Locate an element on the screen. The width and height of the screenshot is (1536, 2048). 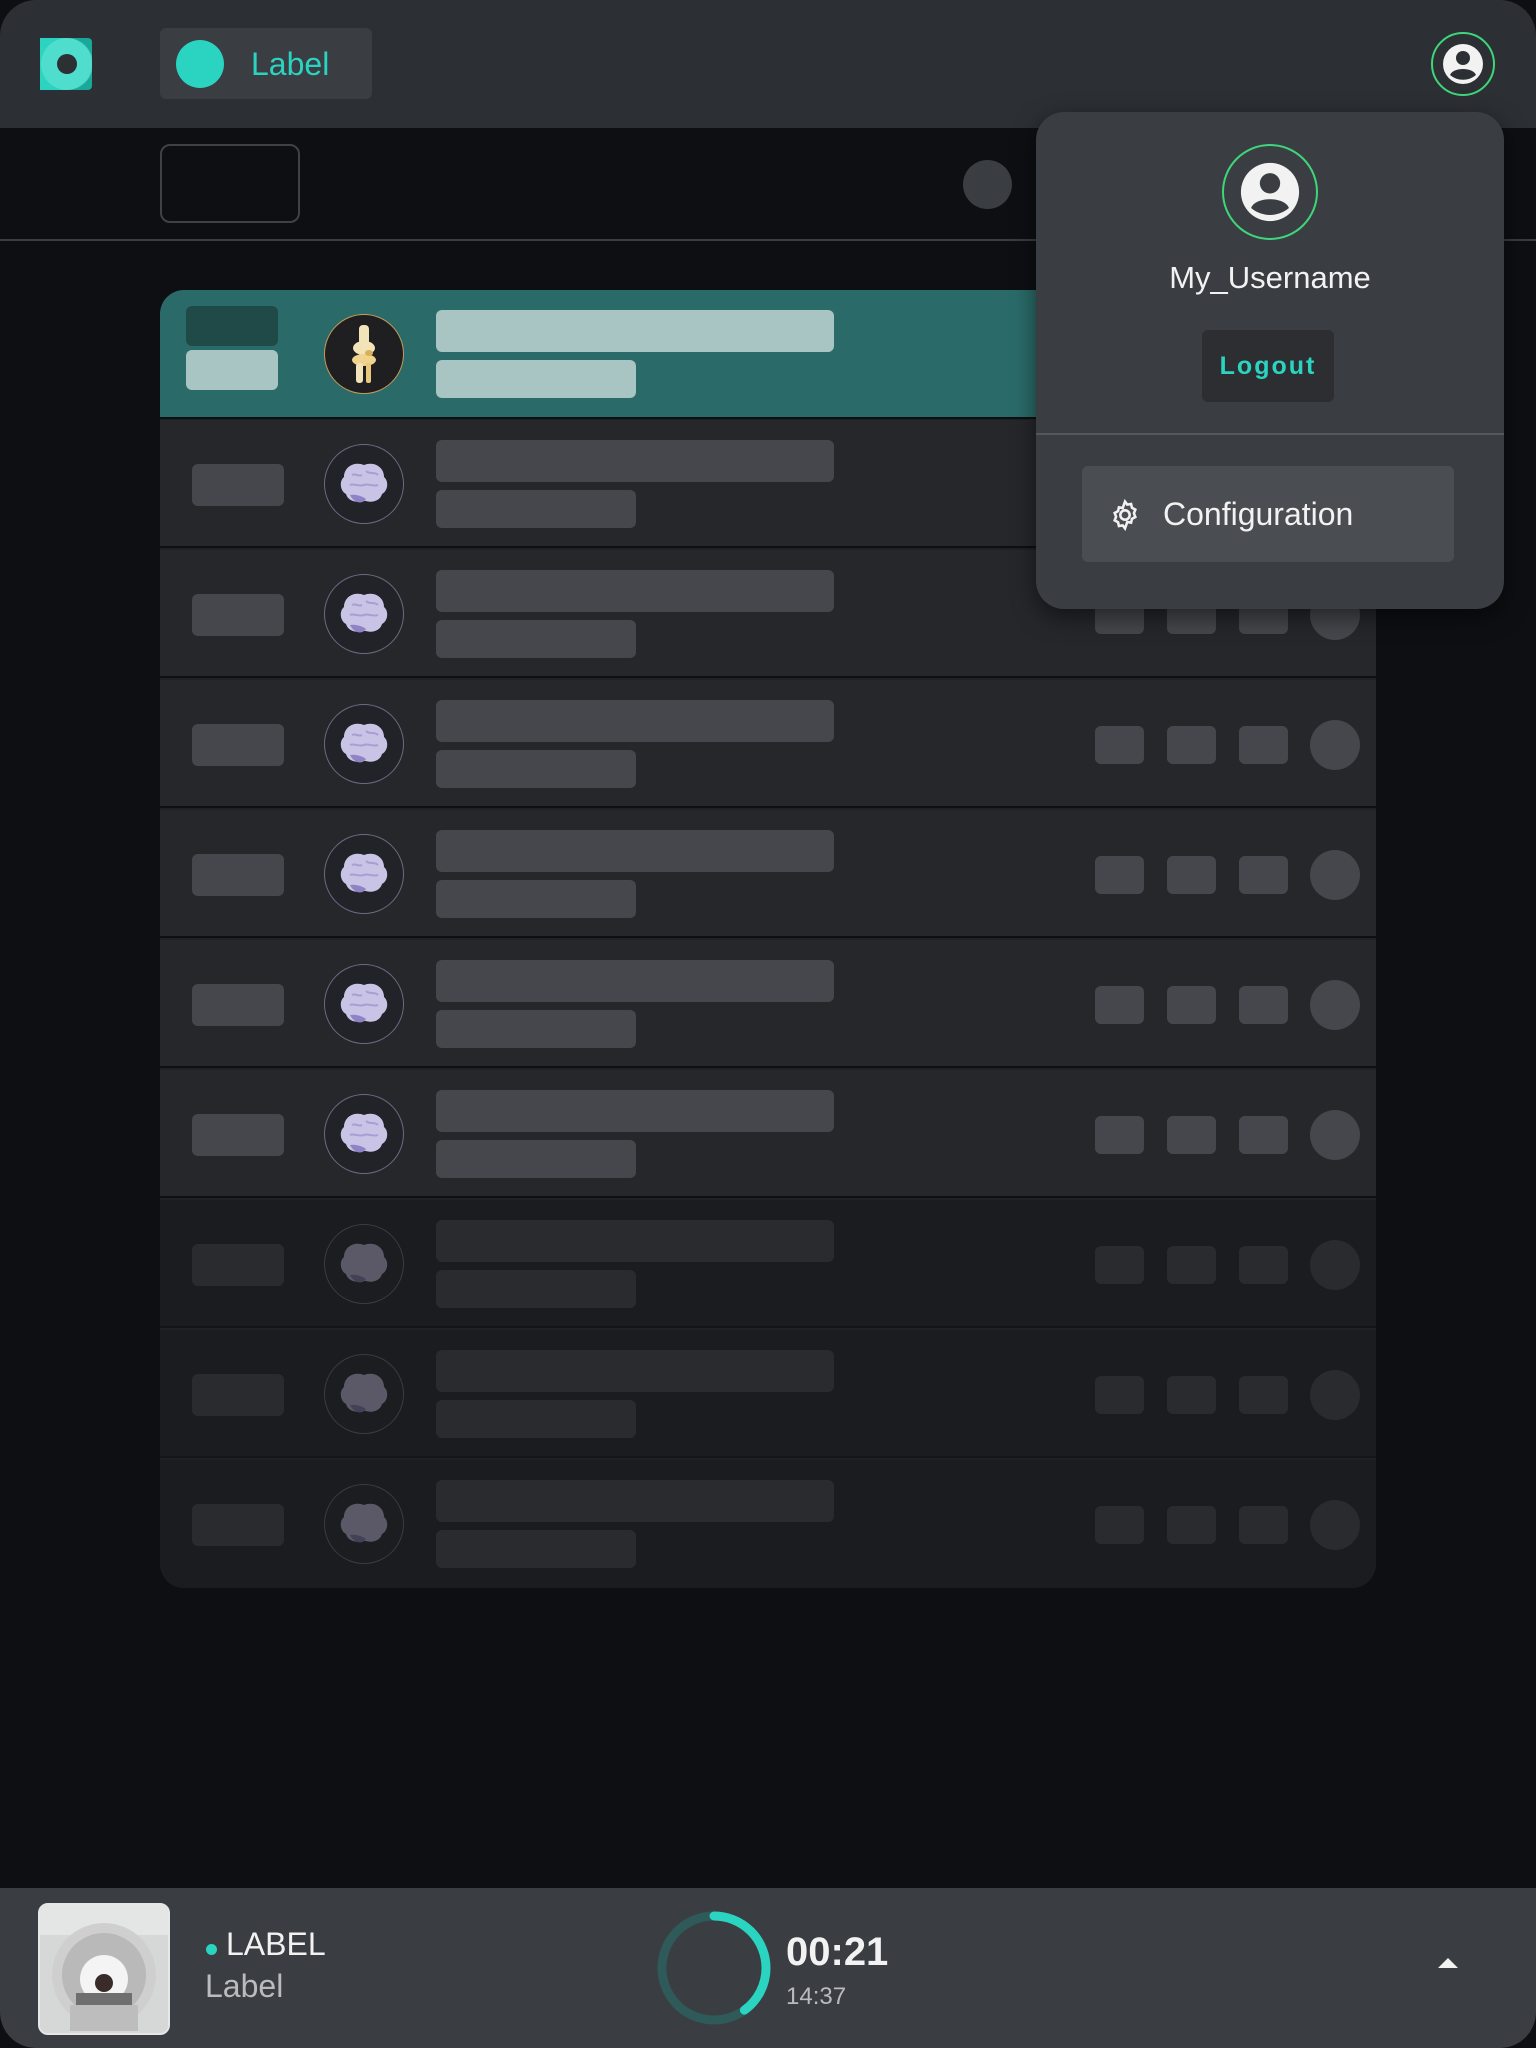
top-bar: Label is located at coordinates (768, 64).